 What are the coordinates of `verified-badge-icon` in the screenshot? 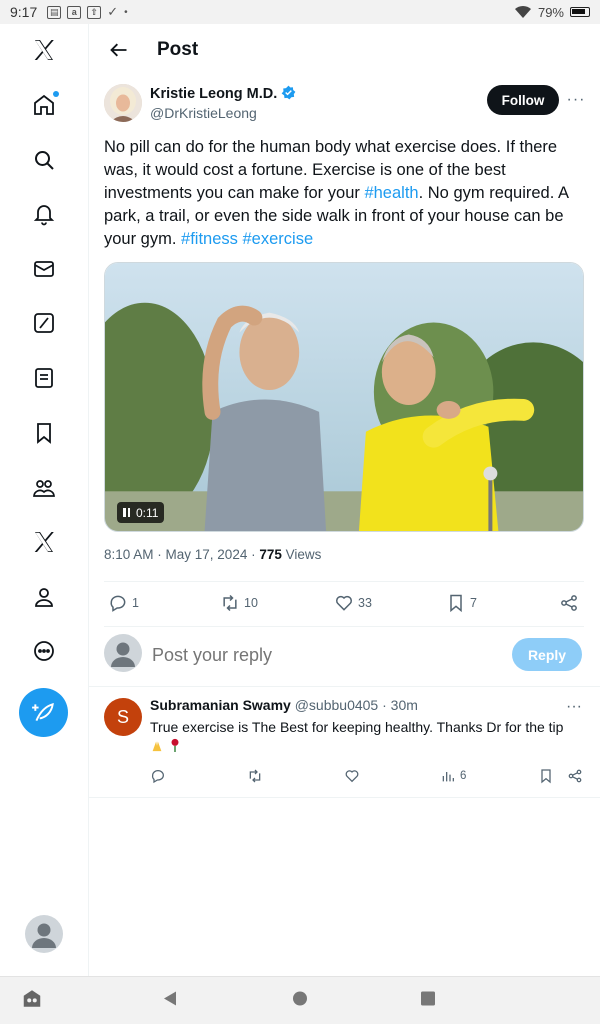 It's located at (288, 92).